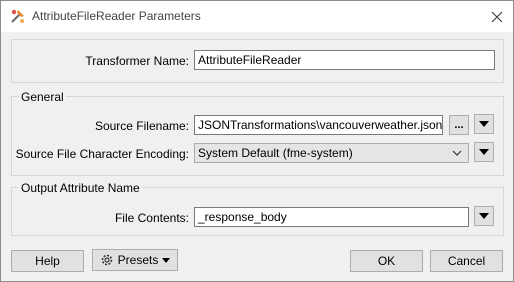  I want to click on help-button: Help, so click(47, 261).